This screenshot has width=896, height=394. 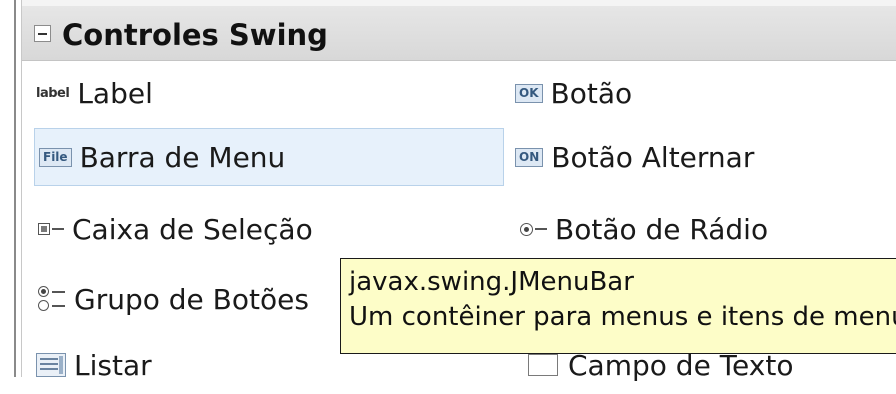 I want to click on toggle-button-icon: ON, so click(x=529, y=157).